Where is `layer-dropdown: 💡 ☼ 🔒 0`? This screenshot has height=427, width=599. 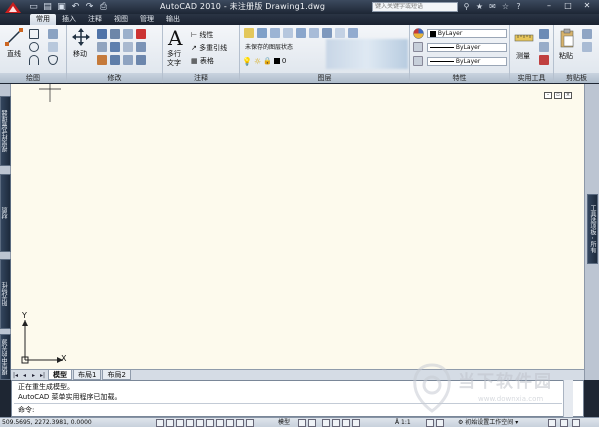 layer-dropdown: 💡 ☼ 🔒 0 is located at coordinates (283, 61).